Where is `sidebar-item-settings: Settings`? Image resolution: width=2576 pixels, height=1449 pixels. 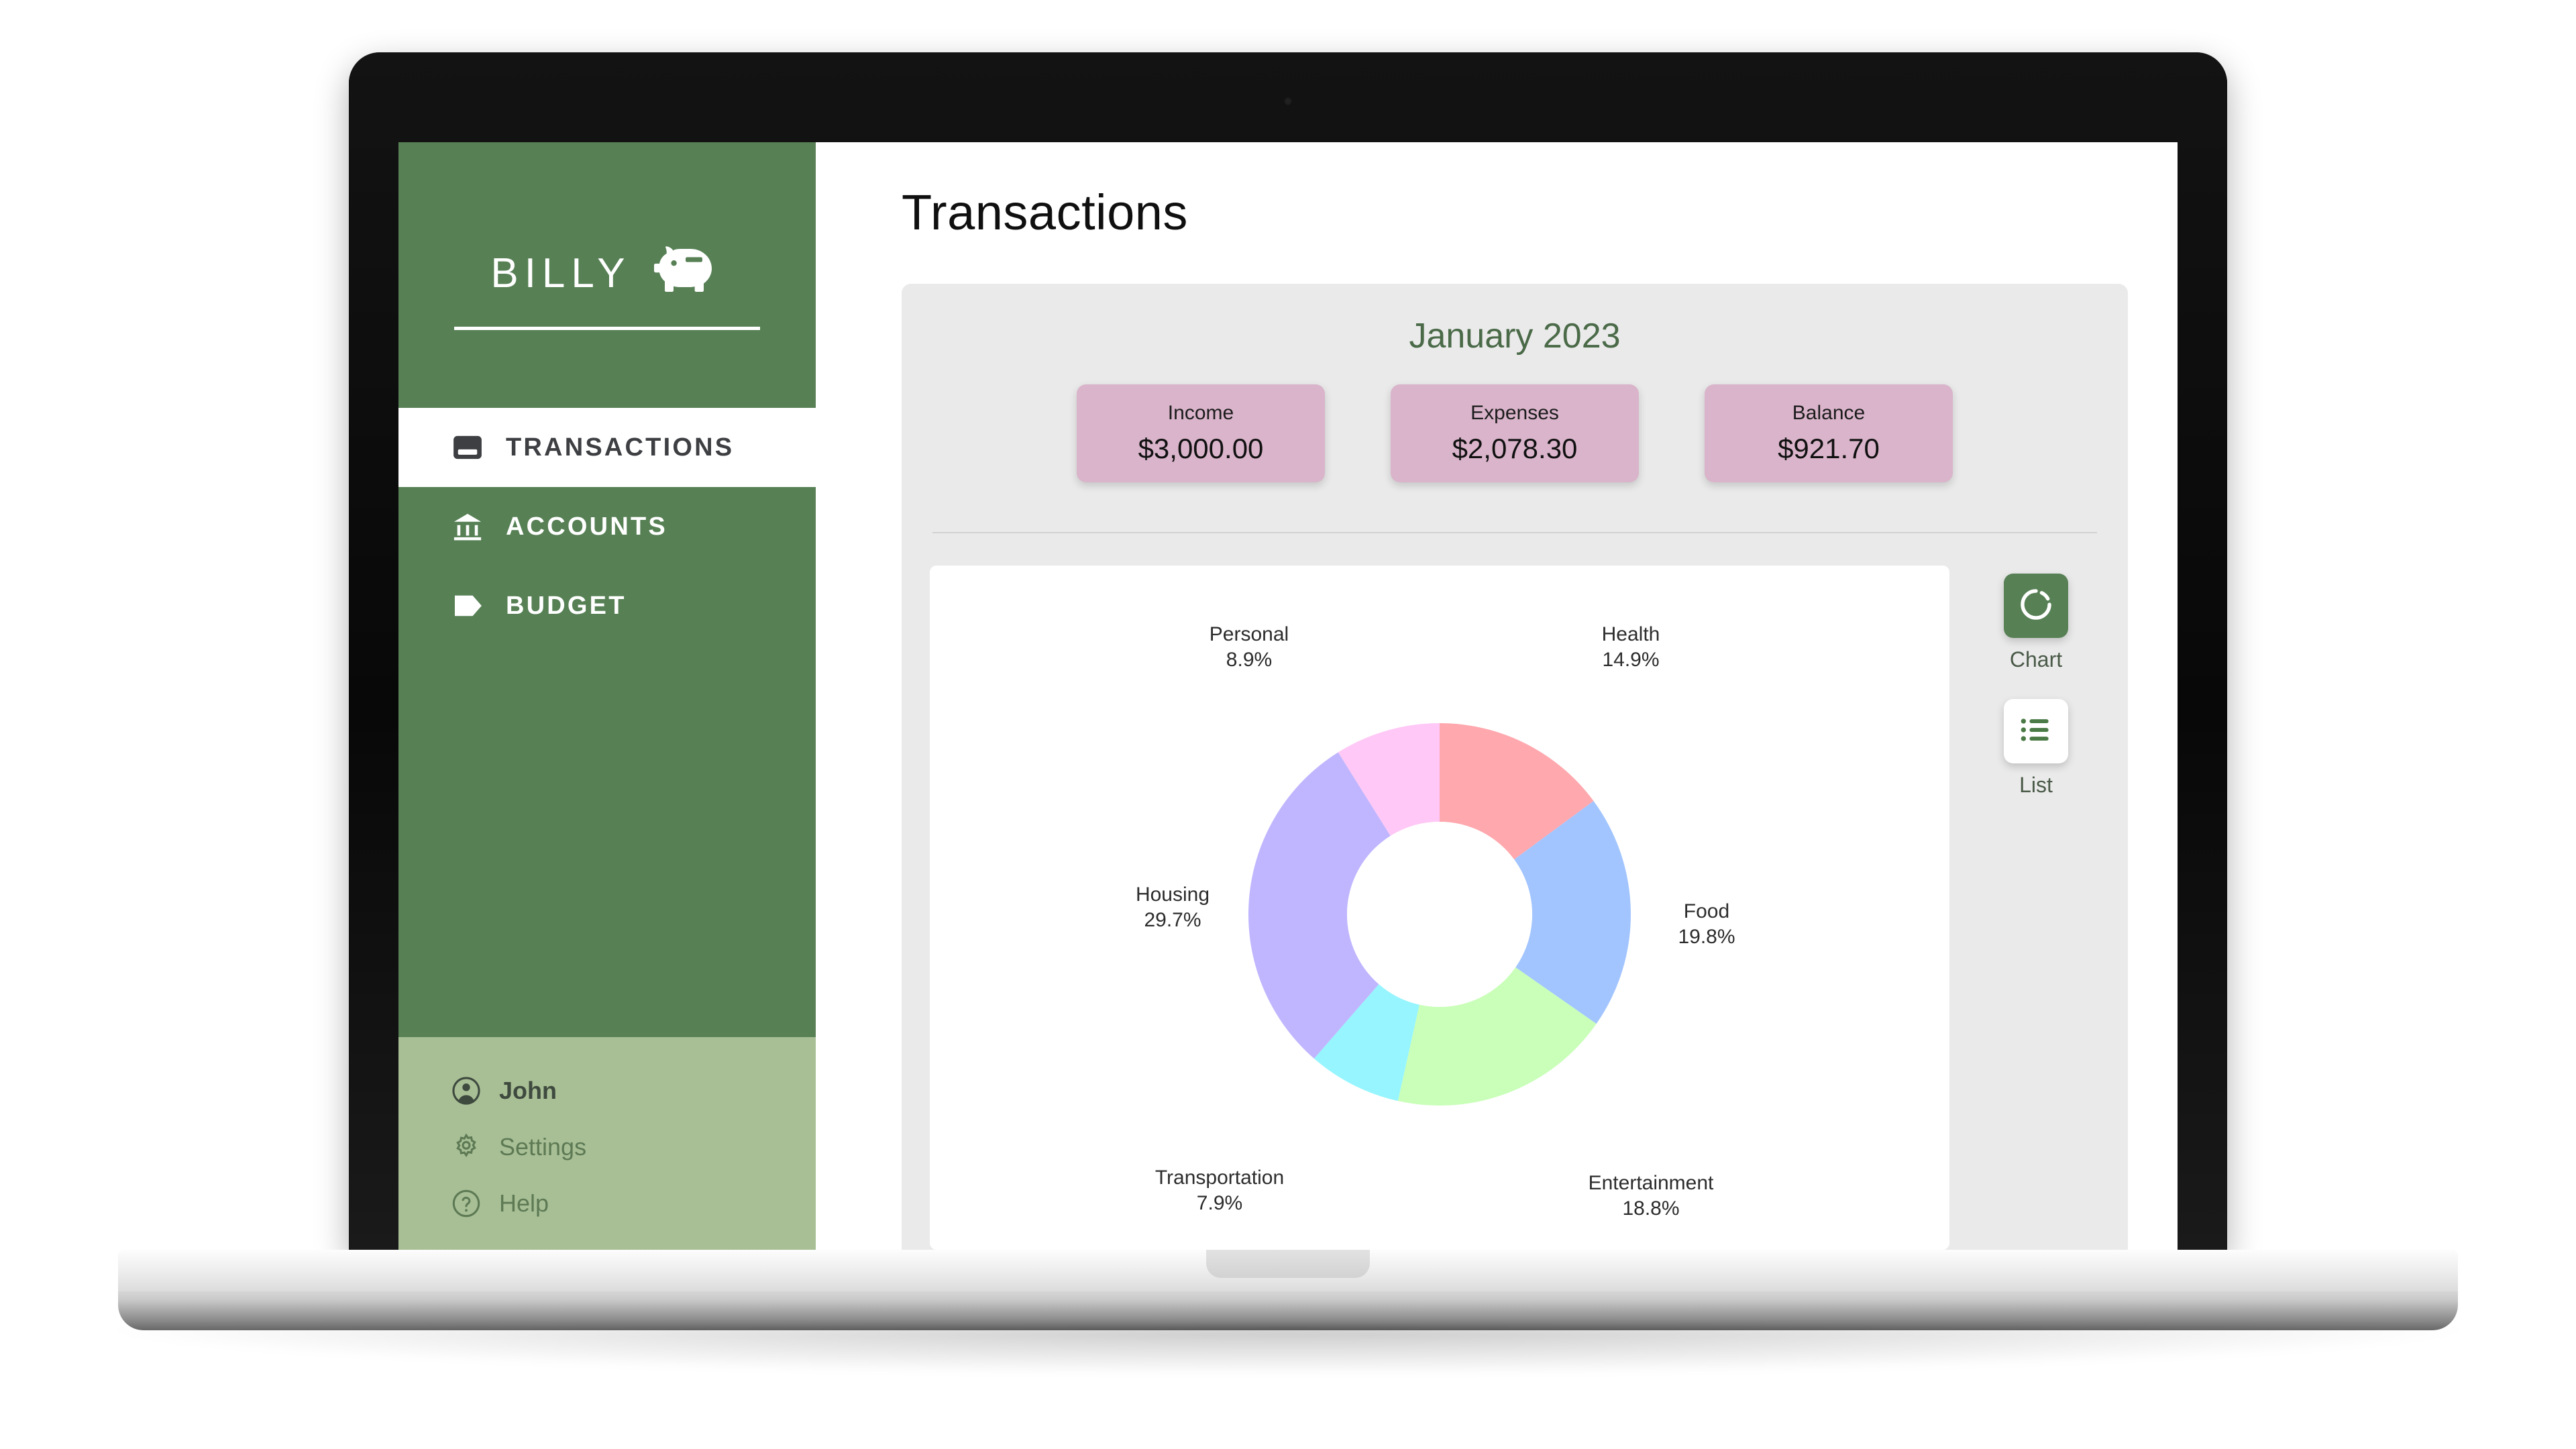 sidebar-item-settings: Settings is located at coordinates (607, 1147).